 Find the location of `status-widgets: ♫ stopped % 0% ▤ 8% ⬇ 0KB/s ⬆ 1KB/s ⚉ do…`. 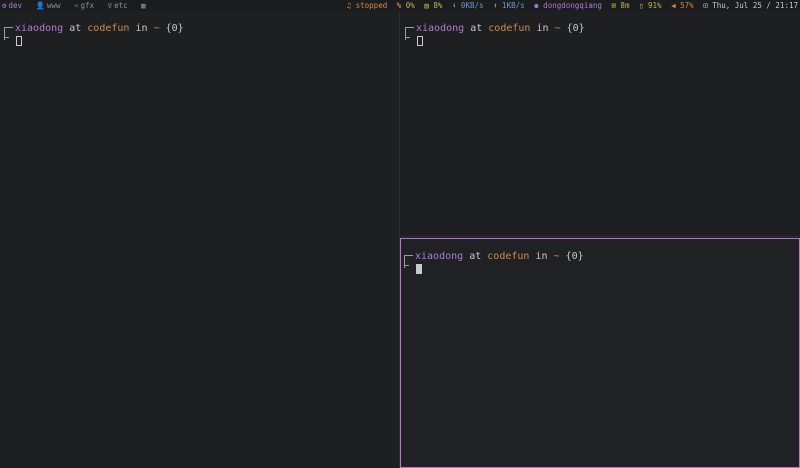

status-widgets: ♫ stopped % 0% ▤ 8% ⬇ 0KB/s ⬆ 1KB/s ⚉ do… is located at coordinates (570, 5).